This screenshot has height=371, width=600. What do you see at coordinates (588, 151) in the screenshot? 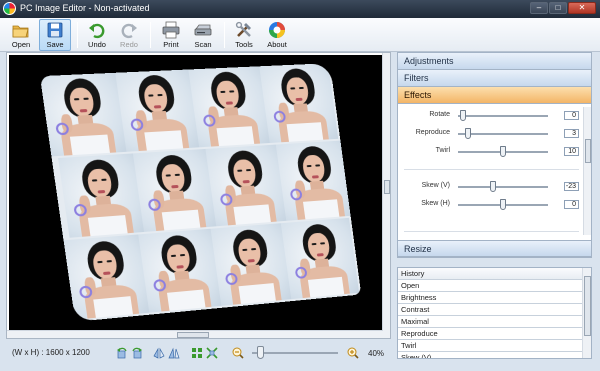
I see `effects-scroll-thumb` at bounding box center [588, 151].